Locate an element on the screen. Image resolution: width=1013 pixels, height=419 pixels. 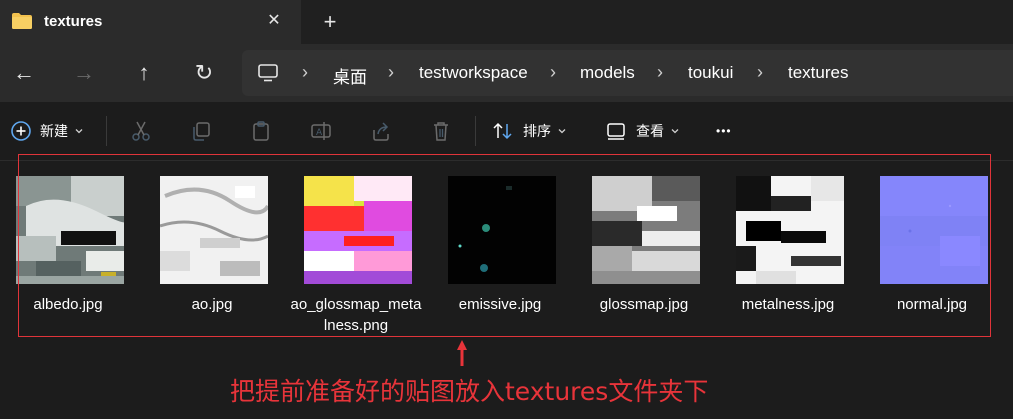
breadcrumb-textures: textures is located at coordinates (818, 73).